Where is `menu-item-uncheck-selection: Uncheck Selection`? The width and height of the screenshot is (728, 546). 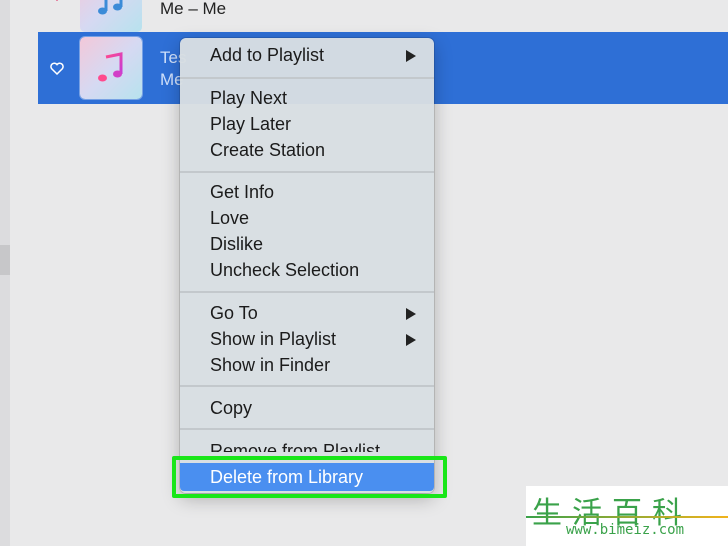 menu-item-uncheck-selection: Uncheck Selection is located at coordinates (307, 270).